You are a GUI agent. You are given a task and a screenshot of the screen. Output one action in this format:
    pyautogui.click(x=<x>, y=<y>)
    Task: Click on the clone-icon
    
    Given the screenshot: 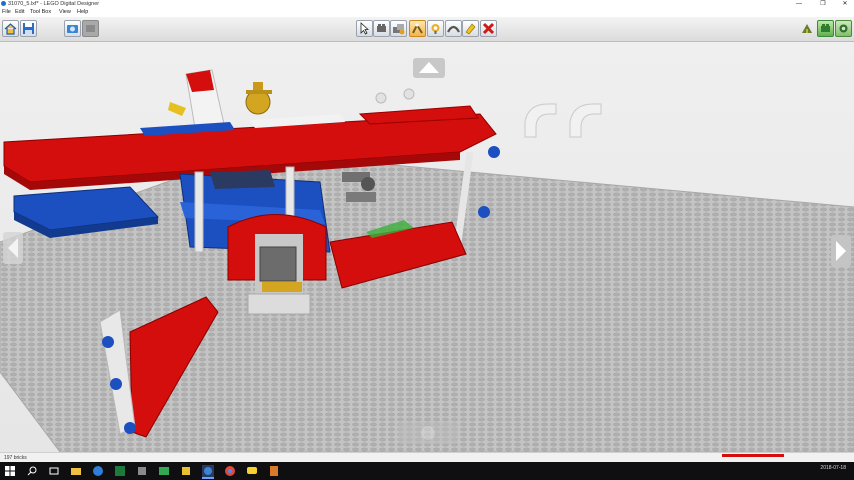 What is the action you would take?
    pyautogui.click(x=399, y=29)
    